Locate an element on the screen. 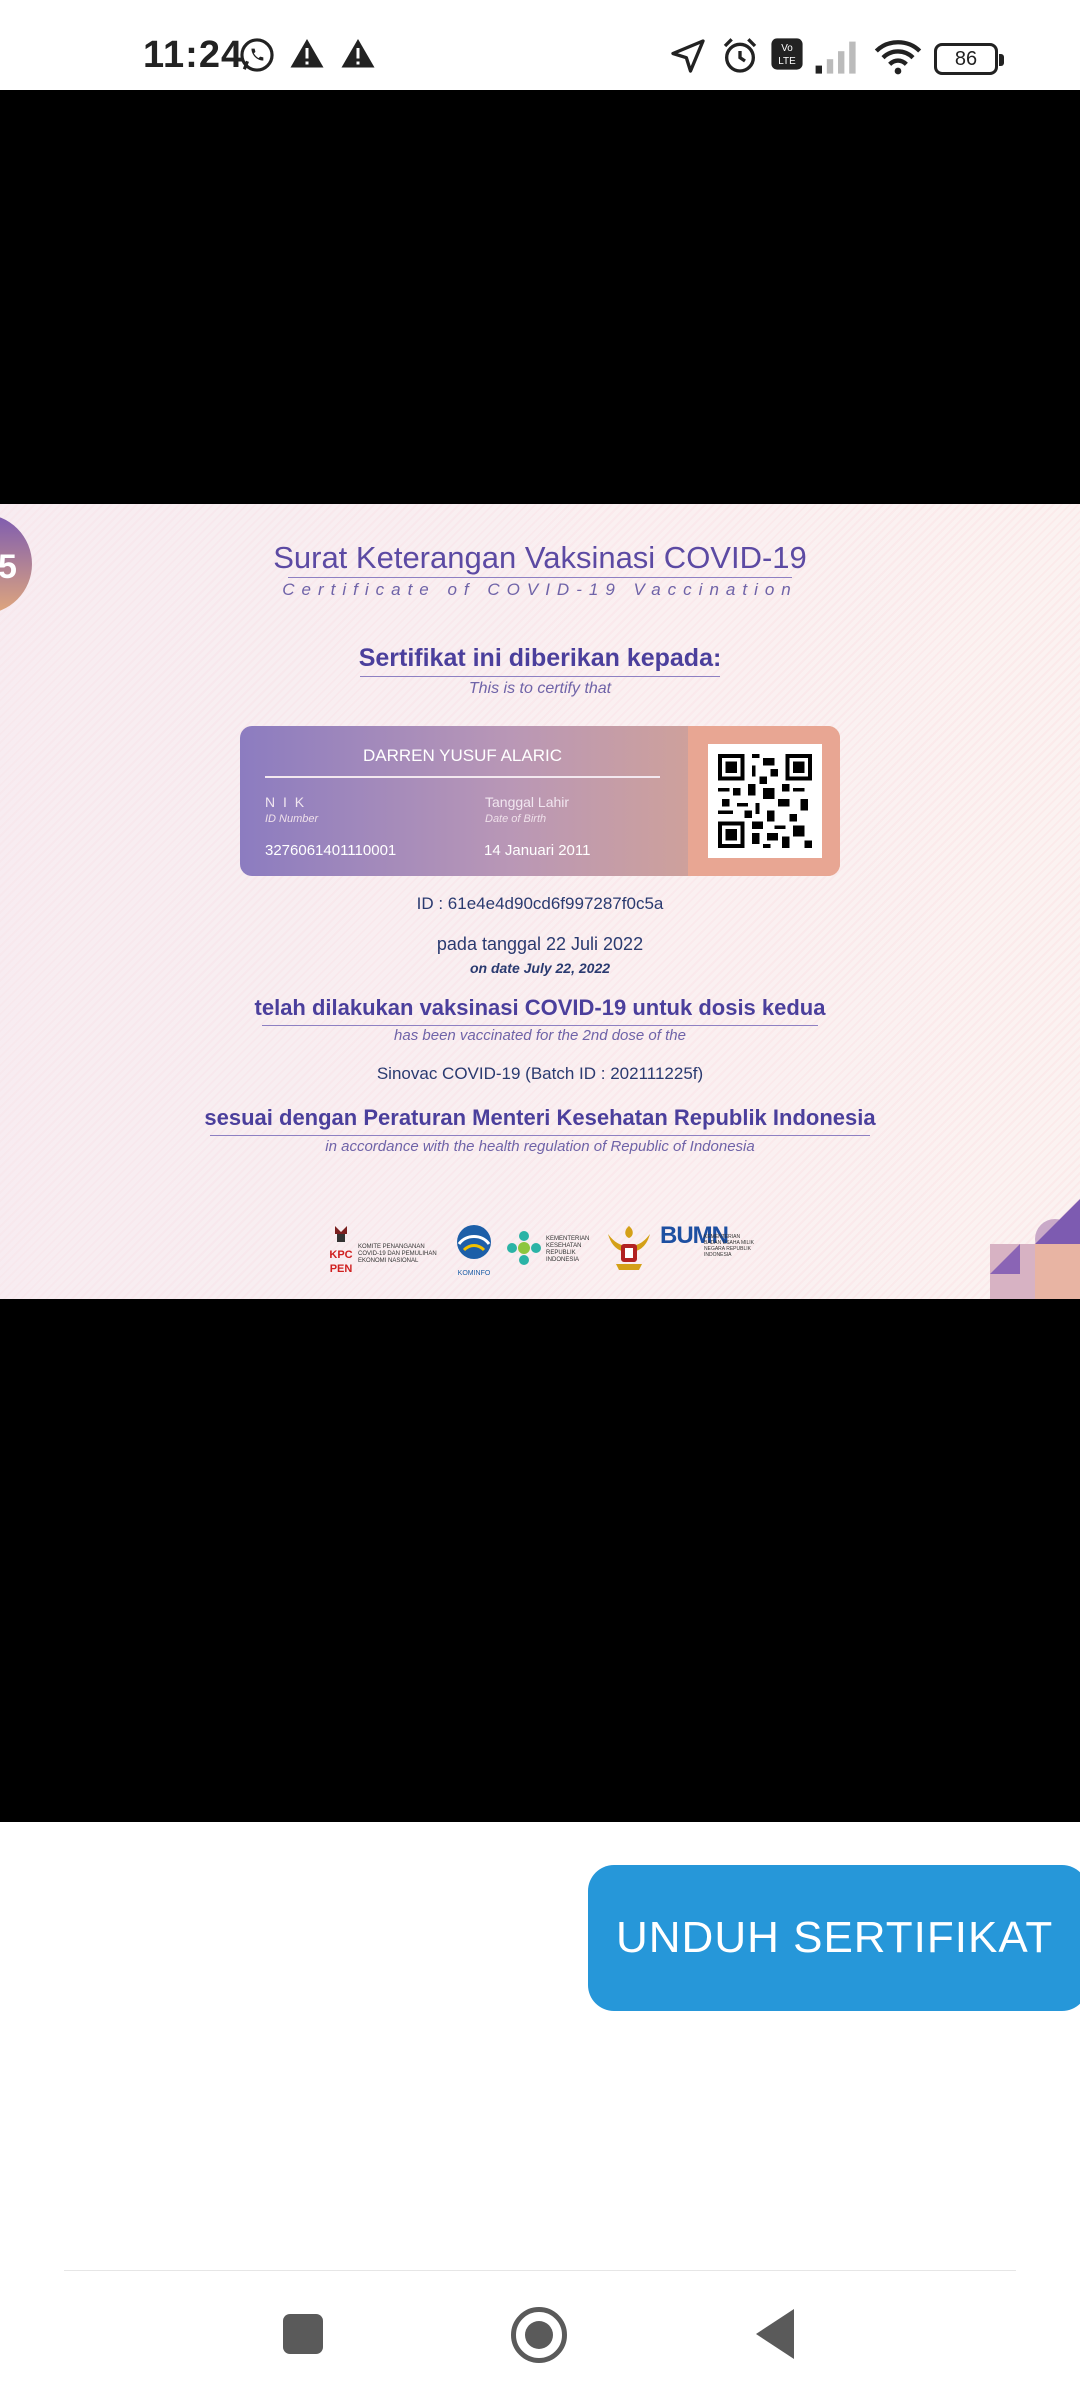 The height and width of the screenshot is (2400, 1080). qr-code is located at coordinates (765, 801).